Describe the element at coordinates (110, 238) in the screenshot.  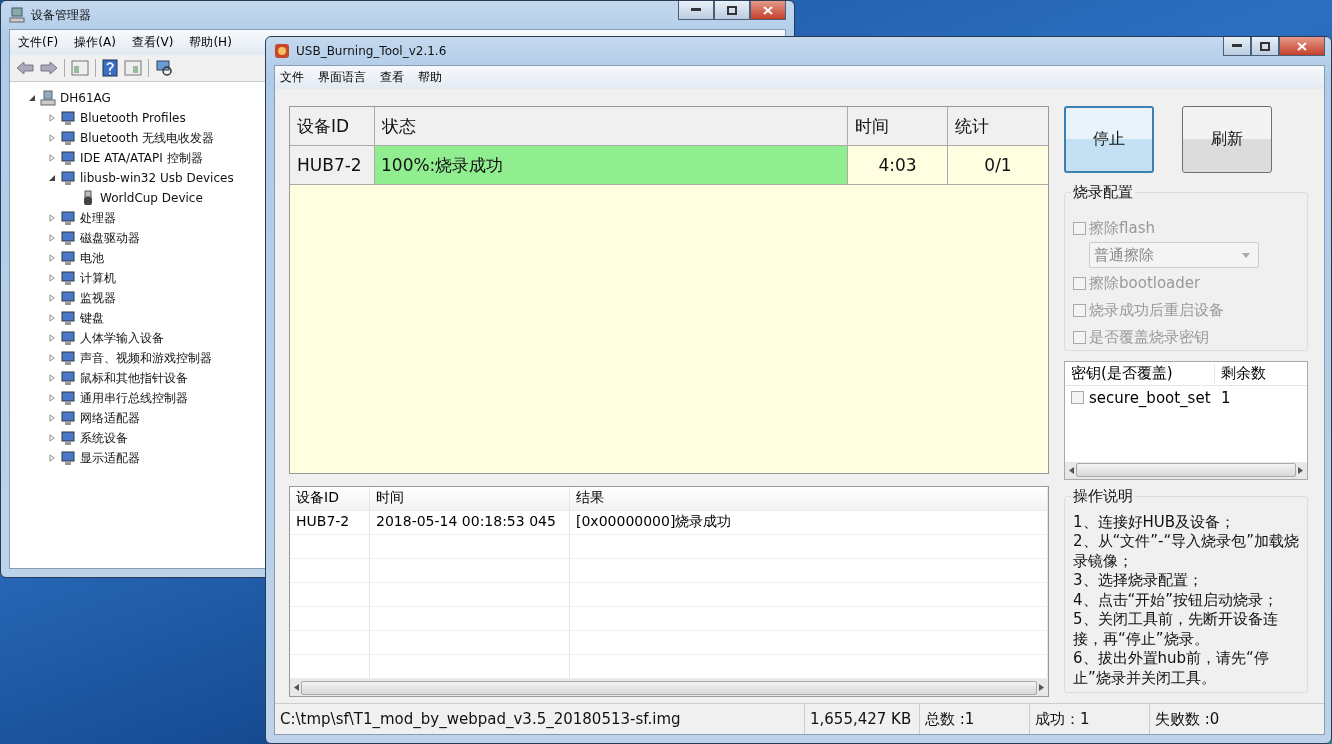
I see `tree-item: 磁盘驱动器` at that location.